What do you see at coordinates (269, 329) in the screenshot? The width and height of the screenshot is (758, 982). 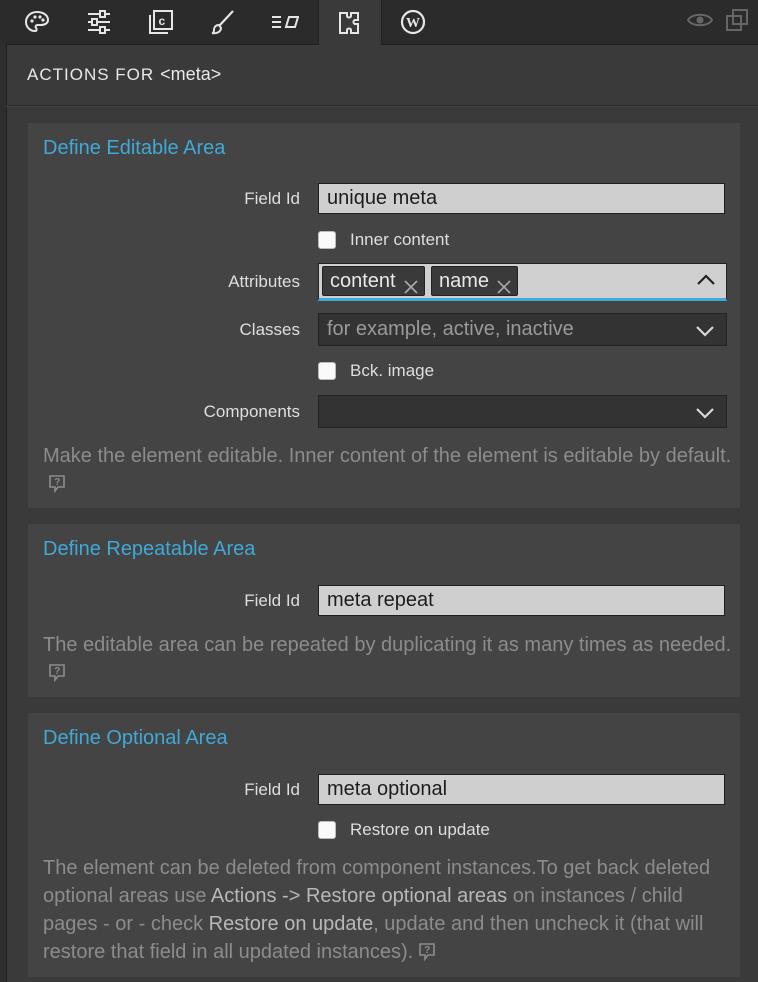 I see `classes-label: Classes` at bounding box center [269, 329].